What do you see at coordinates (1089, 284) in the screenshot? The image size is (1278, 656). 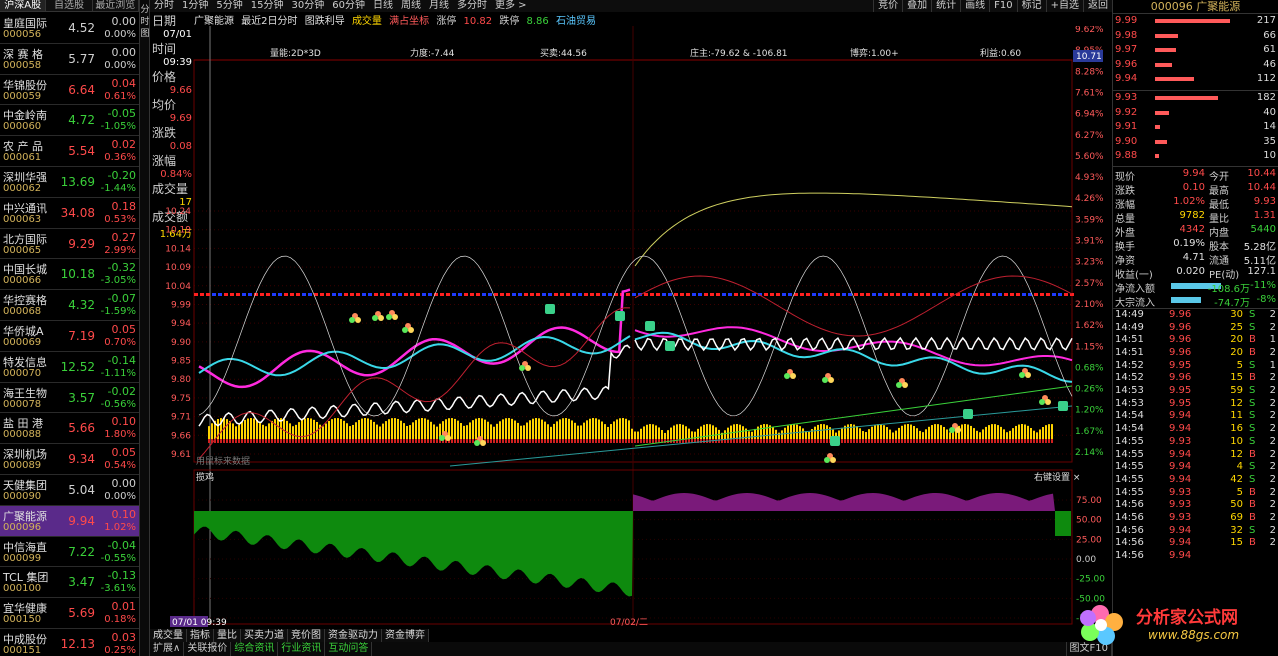 I see `pct-tick: 2.57%` at bounding box center [1089, 284].